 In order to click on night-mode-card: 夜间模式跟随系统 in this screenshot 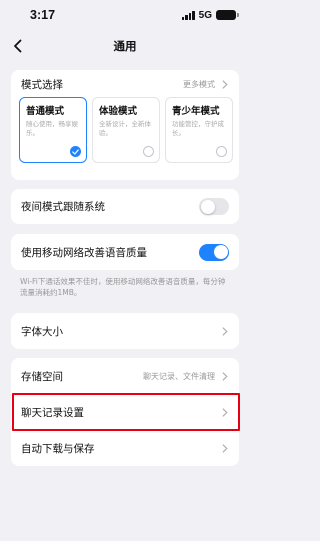, I will do `click(125, 206)`.